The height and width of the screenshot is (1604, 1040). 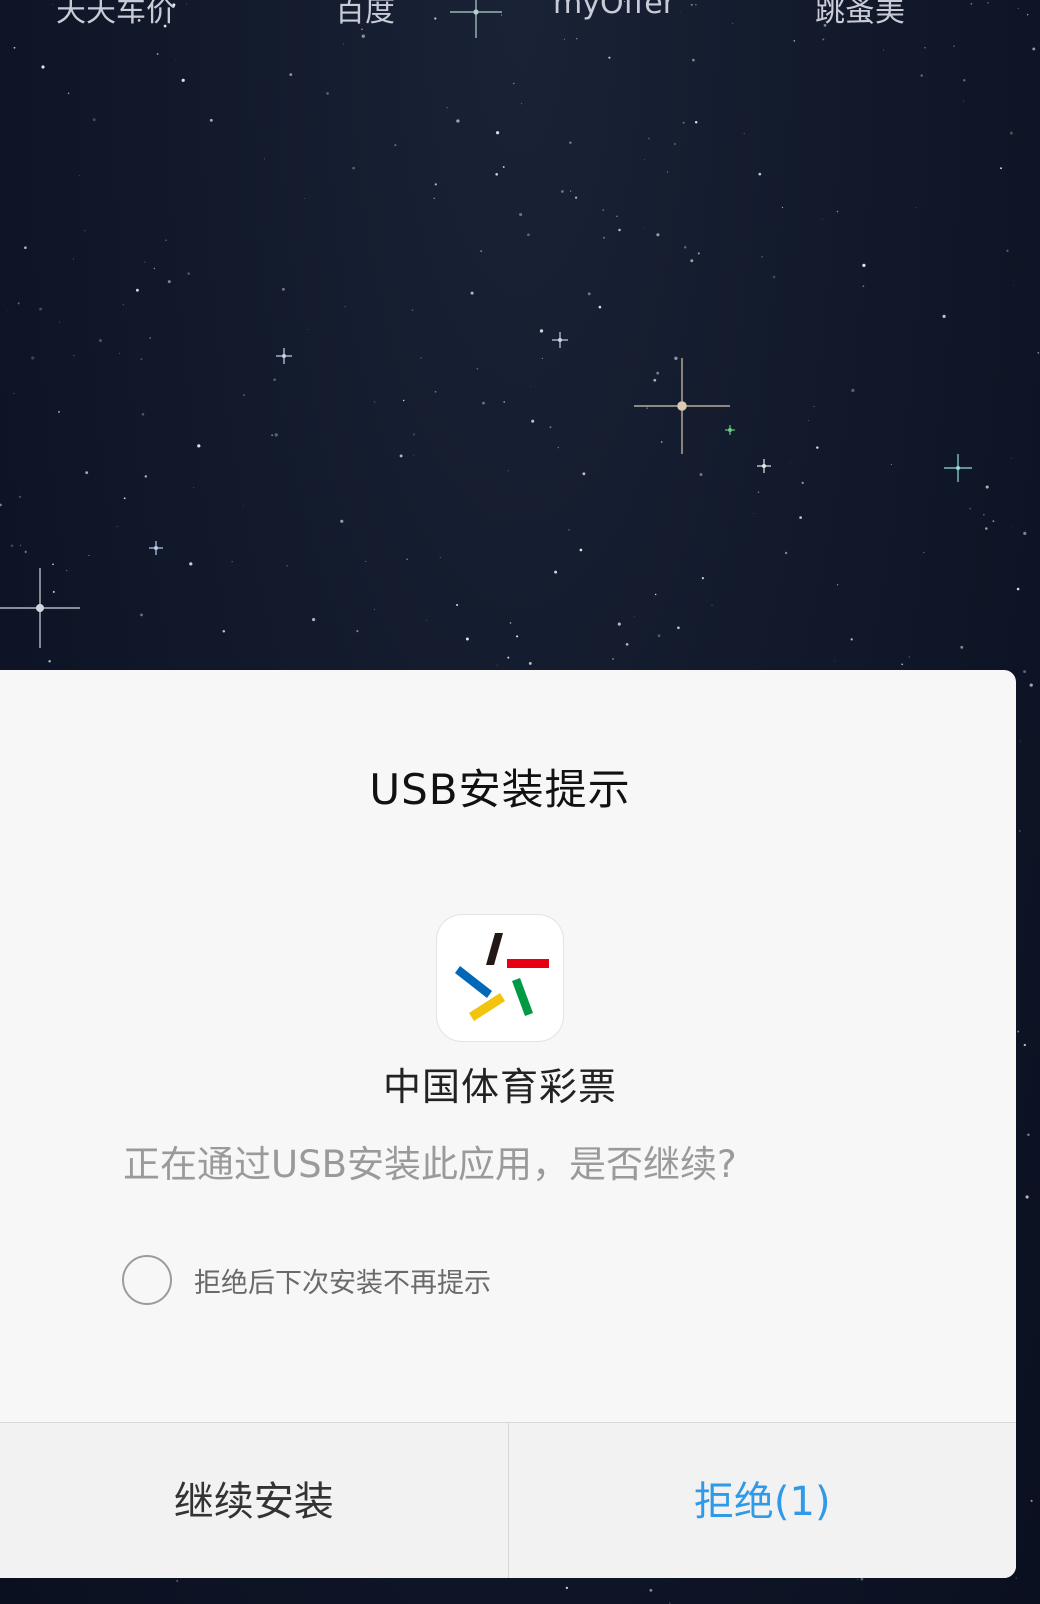 I want to click on app-name: 中国体育彩票, so click(x=499, y=1087).